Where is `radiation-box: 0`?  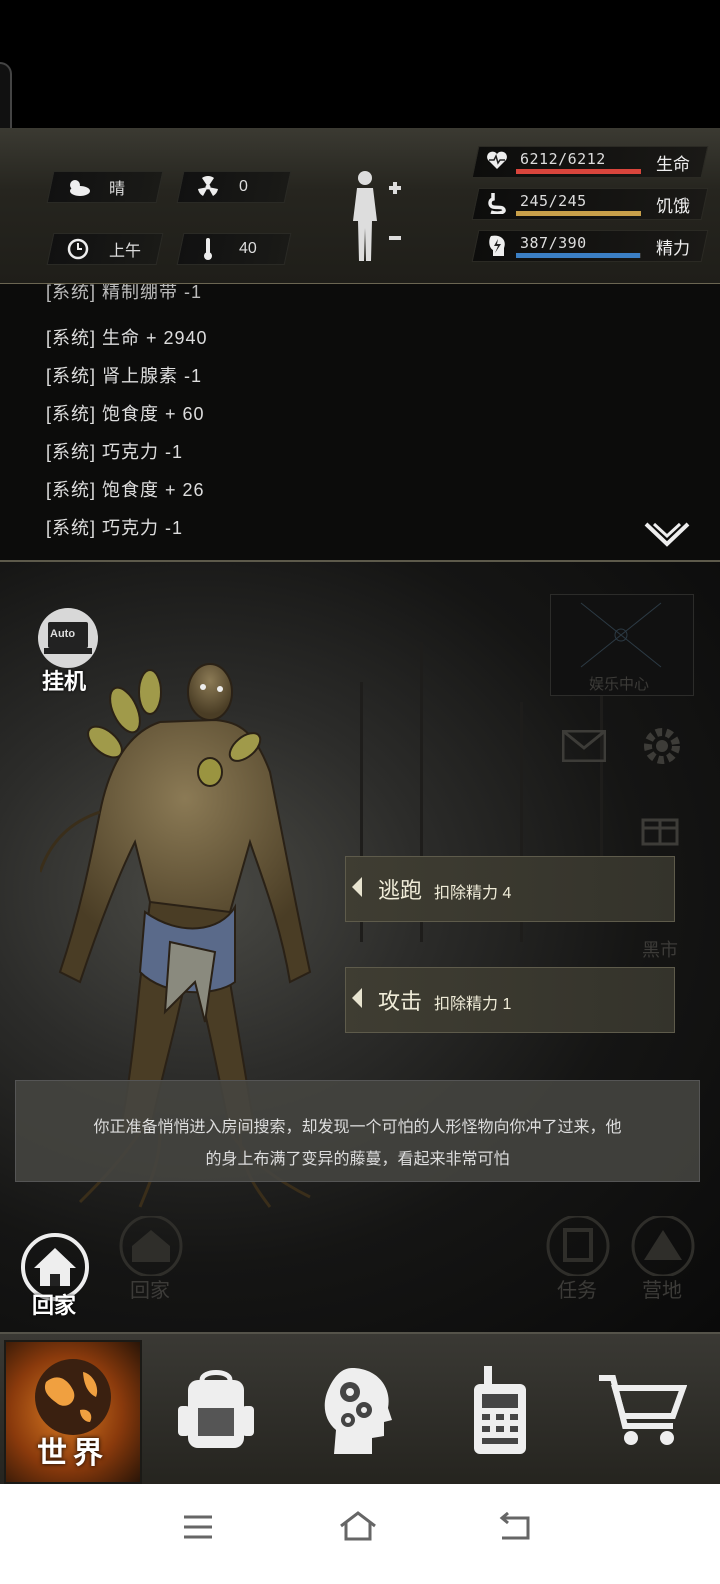
radiation-box: 0 is located at coordinates (234, 187).